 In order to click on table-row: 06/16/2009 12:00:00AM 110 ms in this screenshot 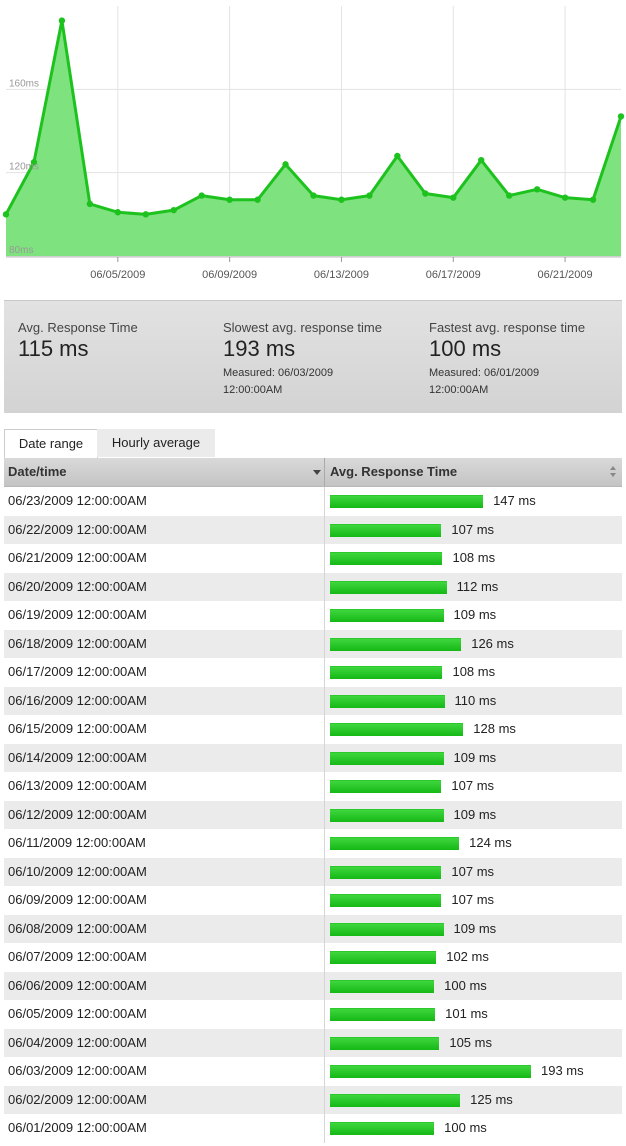, I will do `click(313, 700)`.